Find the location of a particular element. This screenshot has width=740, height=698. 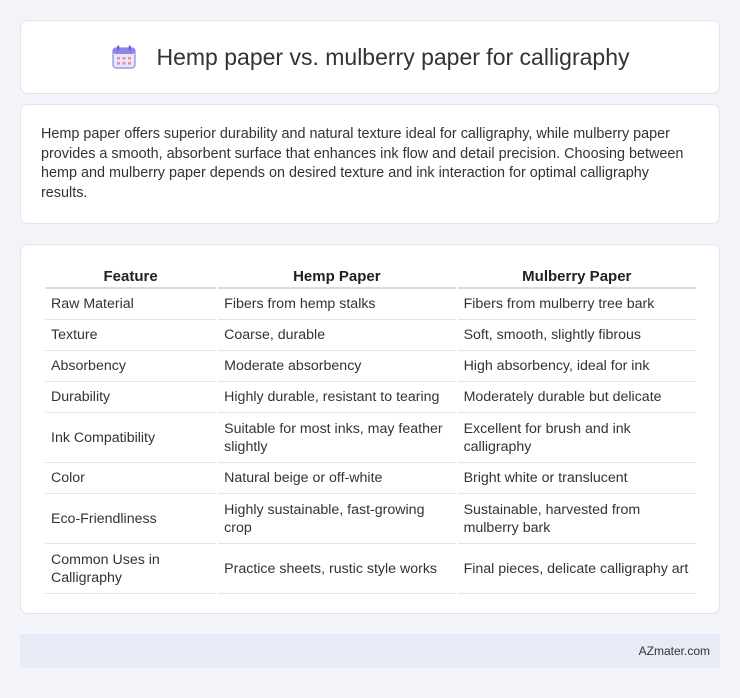

mulberry-cell: Bright white or translucent is located at coordinates (576, 478).